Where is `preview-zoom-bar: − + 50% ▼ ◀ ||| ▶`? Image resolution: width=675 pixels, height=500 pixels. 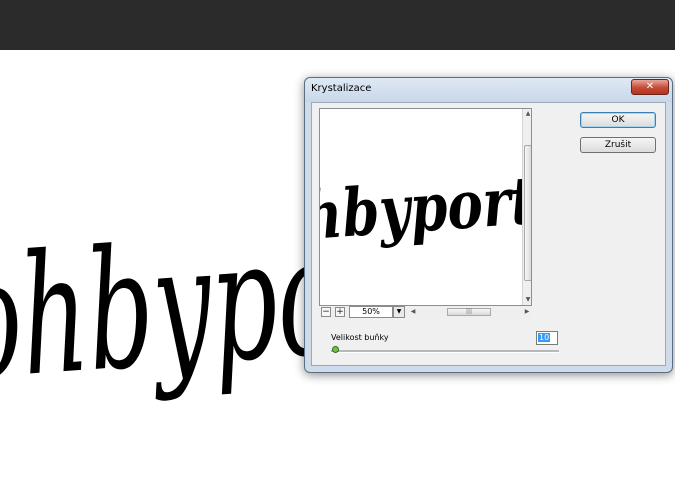 preview-zoom-bar: − + 50% ▼ ◀ ||| ▶ is located at coordinates (425, 312).